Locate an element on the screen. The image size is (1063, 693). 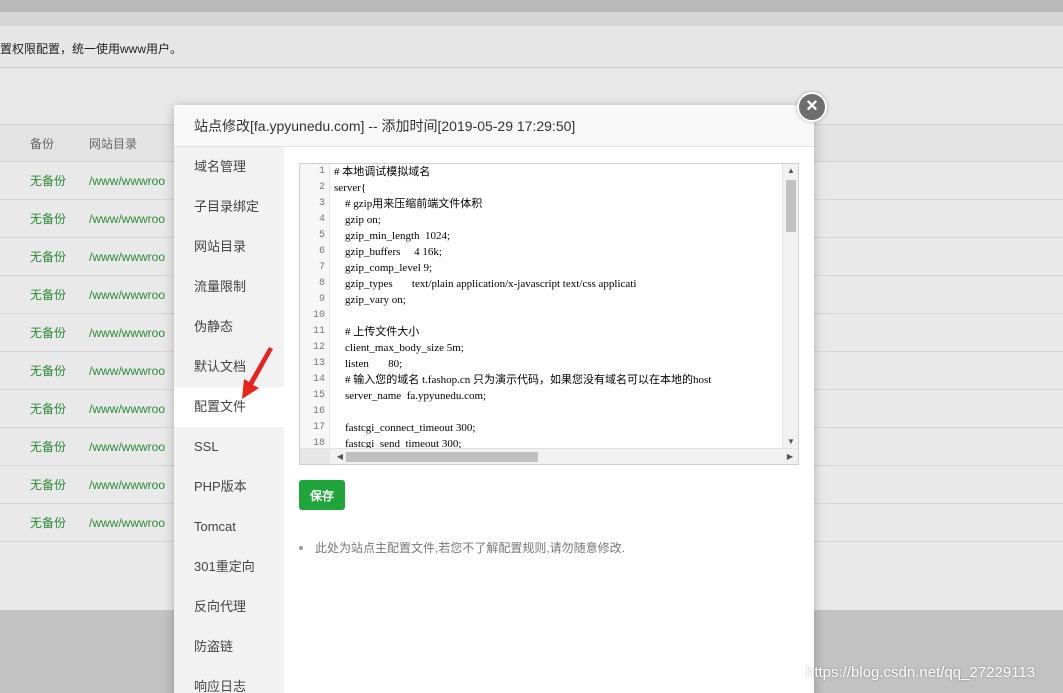
top-bar is located at coordinates (531, 6).